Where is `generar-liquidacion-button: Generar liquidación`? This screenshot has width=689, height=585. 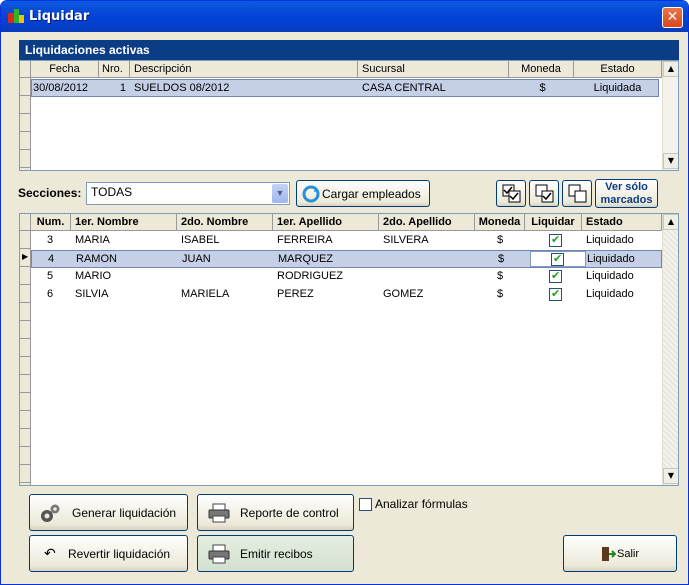
generar-liquidacion-button: Generar liquidación is located at coordinates (108, 512).